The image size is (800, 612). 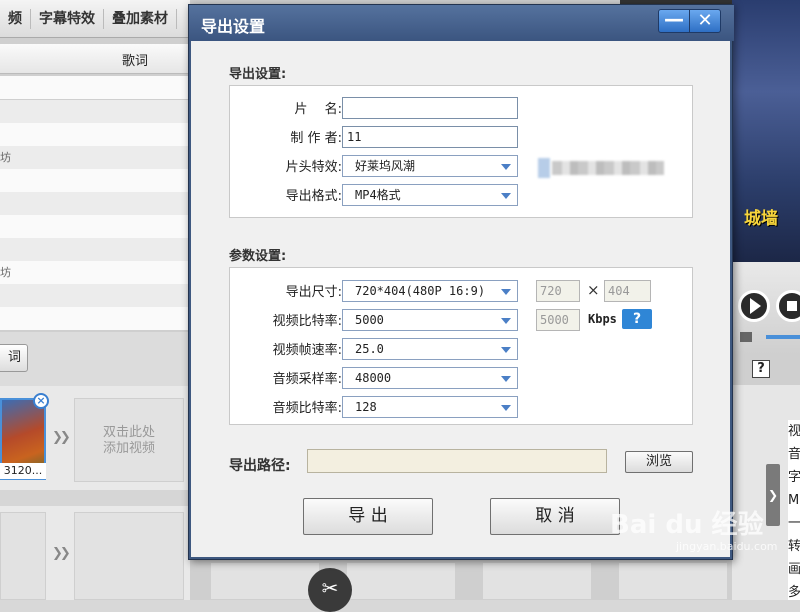 What do you see at coordinates (430, 108) in the screenshot?
I see `film-name-input` at bounding box center [430, 108].